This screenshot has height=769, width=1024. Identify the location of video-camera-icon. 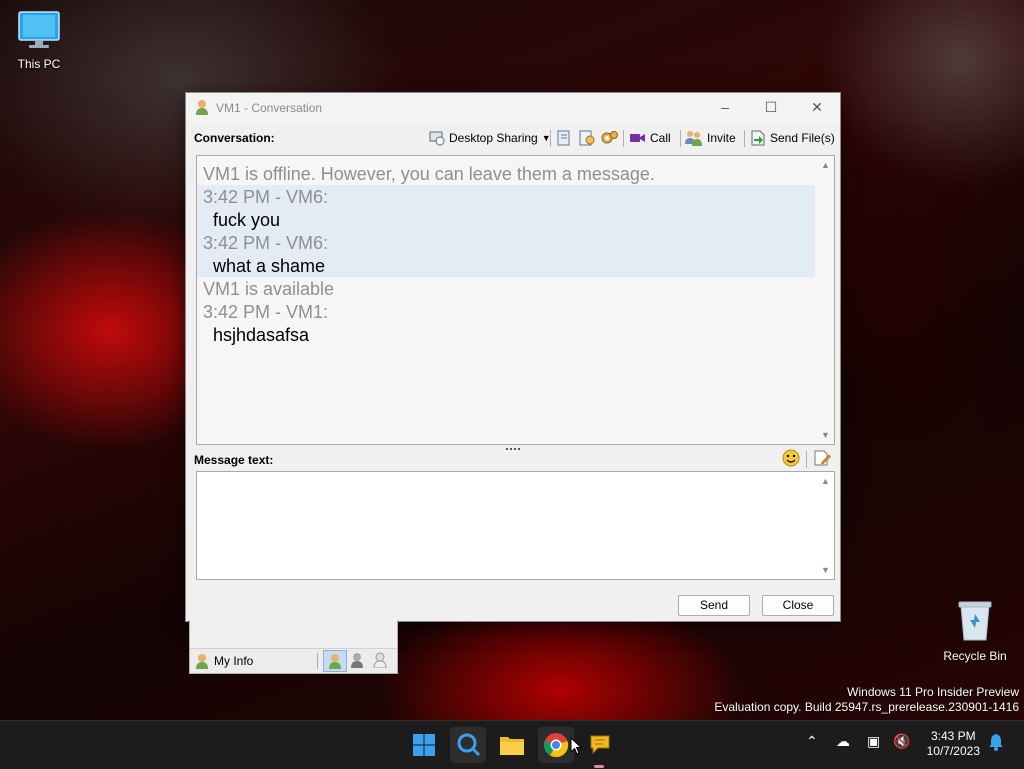
(637, 138).